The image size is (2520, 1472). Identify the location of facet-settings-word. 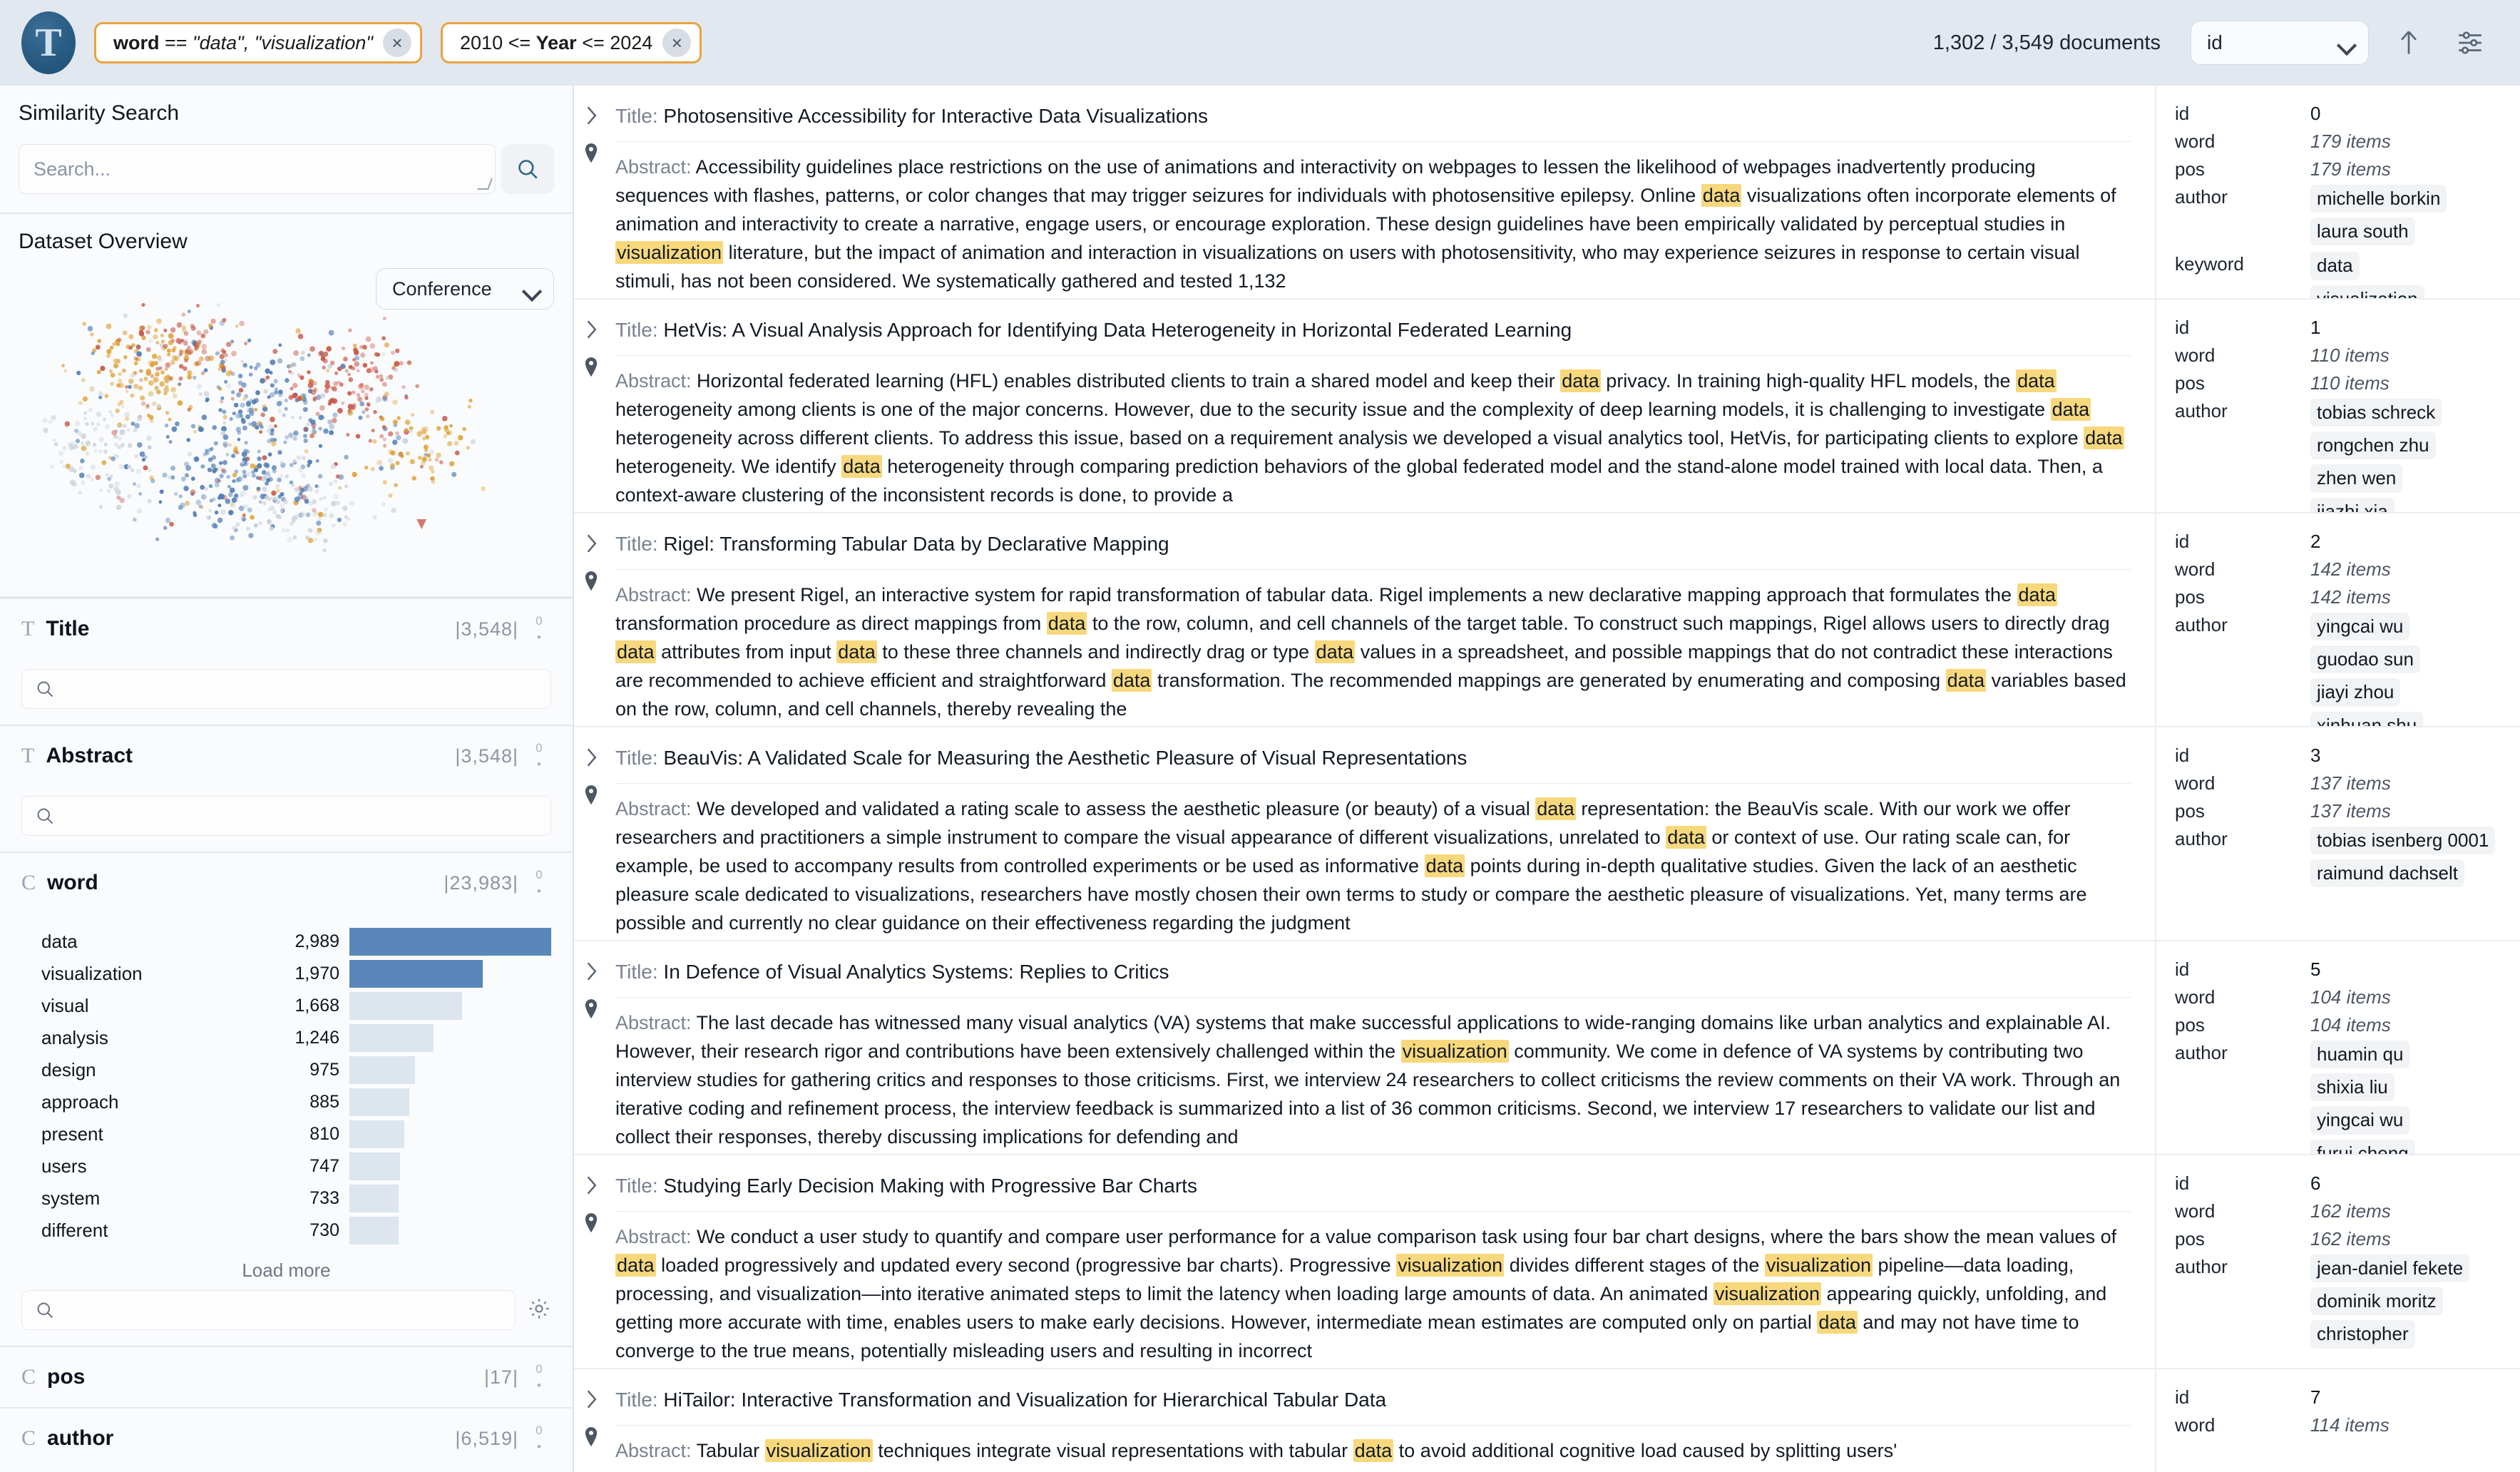
(539, 1310).